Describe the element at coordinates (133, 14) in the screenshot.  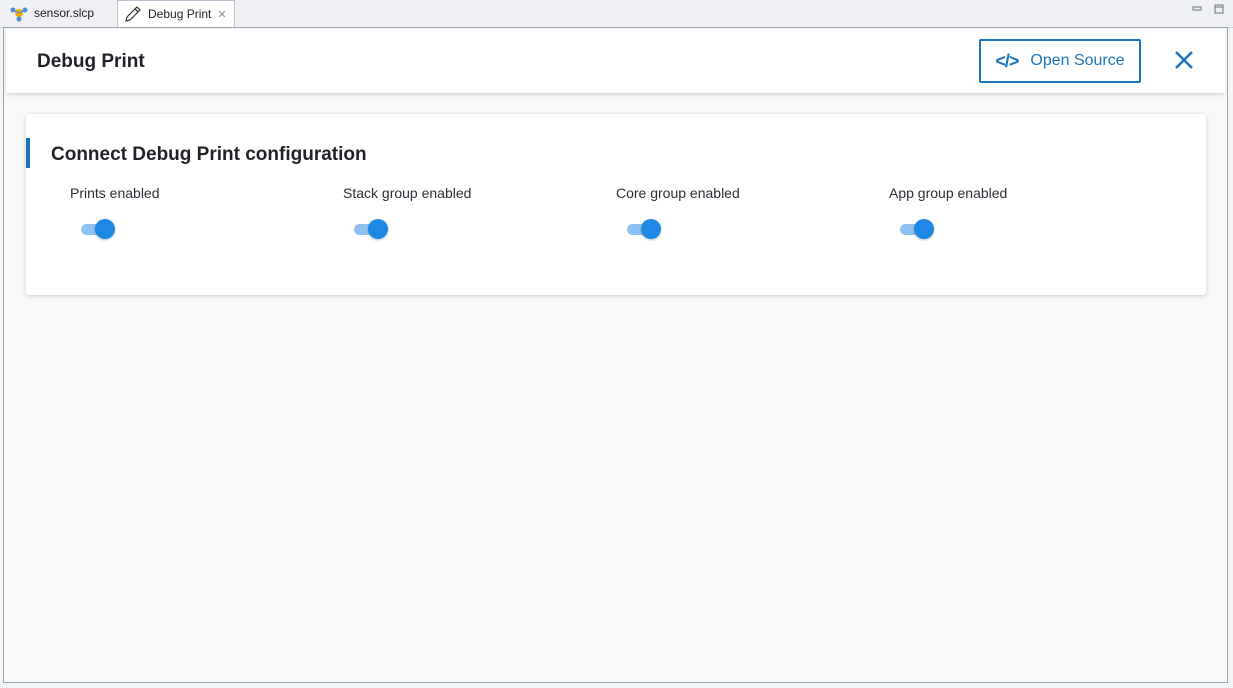
I see `pencil-icon` at that location.